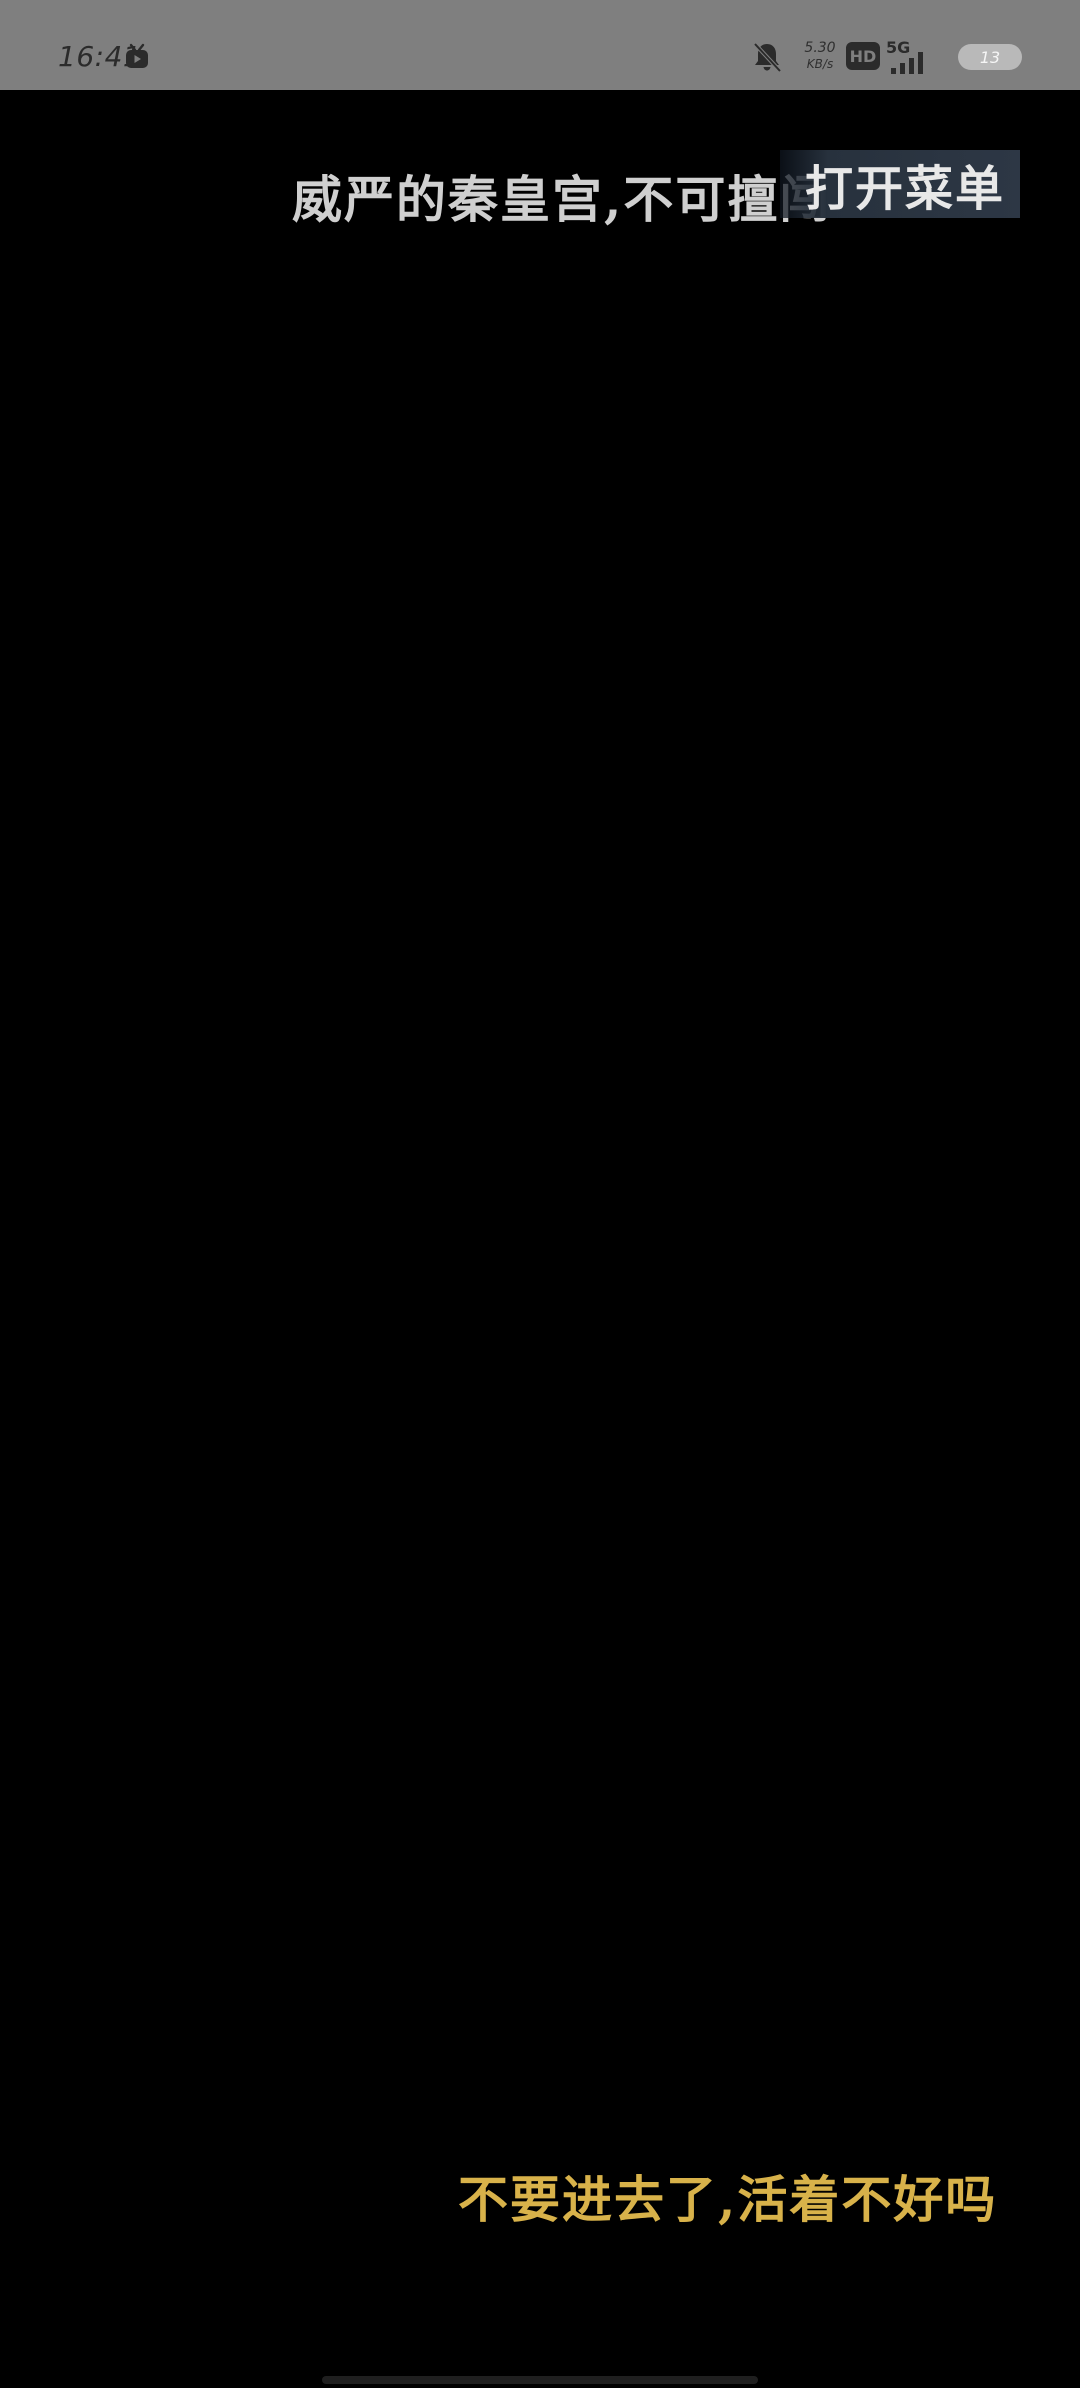 The height and width of the screenshot is (2388, 1080). What do you see at coordinates (900, 45) in the screenshot?
I see `status-right-cluster: 5.30 KB/s HD 5G 13` at bounding box center [900, 45].